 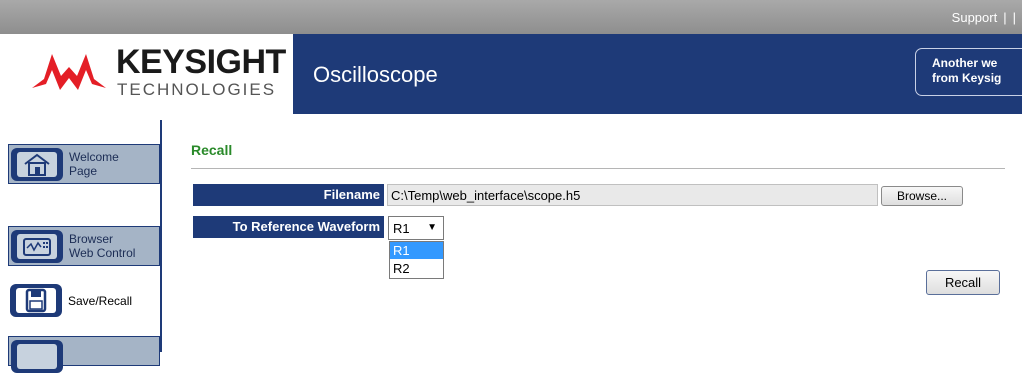 I want to click on floppy-disk-icon, so click(x=36, y=300).